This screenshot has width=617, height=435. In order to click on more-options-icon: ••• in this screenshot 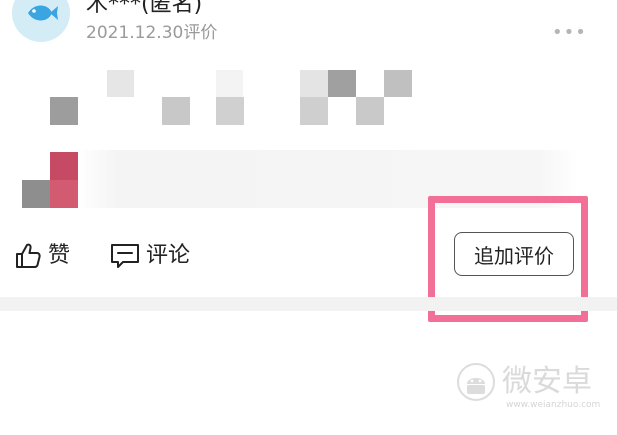, I will do `click(569, 33)`.